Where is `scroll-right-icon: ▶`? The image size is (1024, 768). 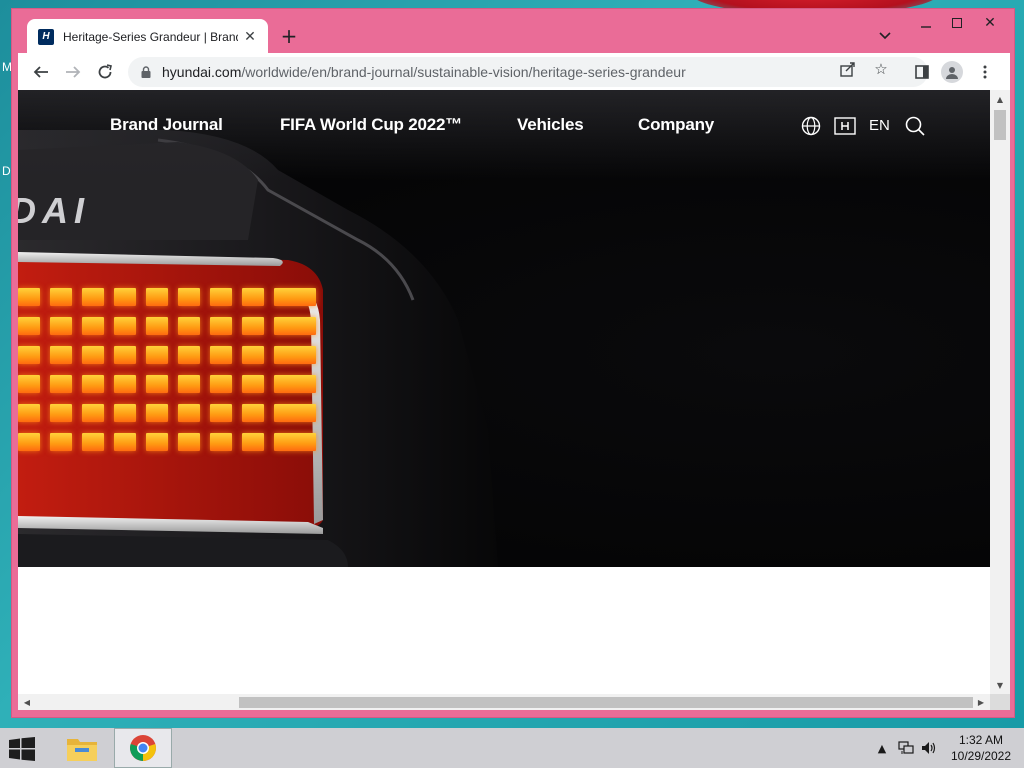 scroll-right-icon: ▶ is located at coordinates (981, 702).